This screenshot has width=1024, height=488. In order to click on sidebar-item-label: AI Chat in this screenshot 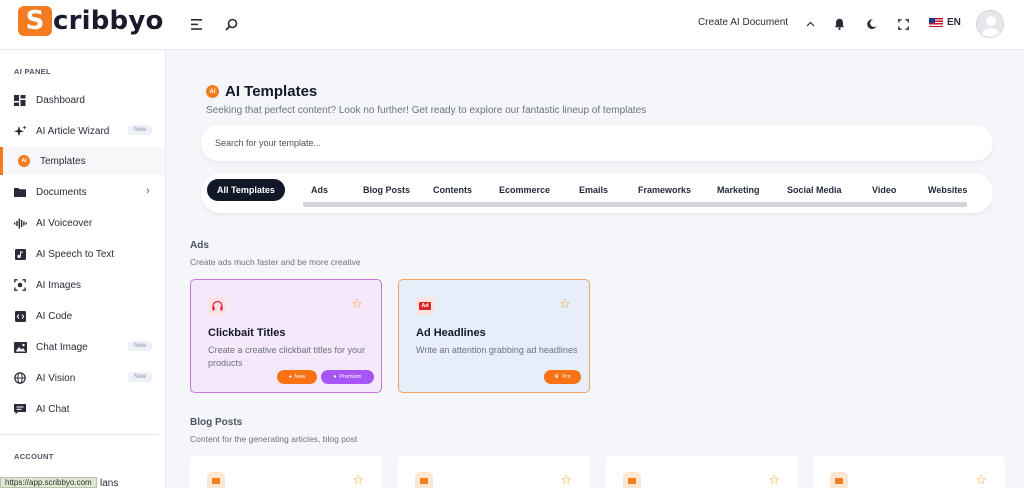, I will do `click(53, 409)`.